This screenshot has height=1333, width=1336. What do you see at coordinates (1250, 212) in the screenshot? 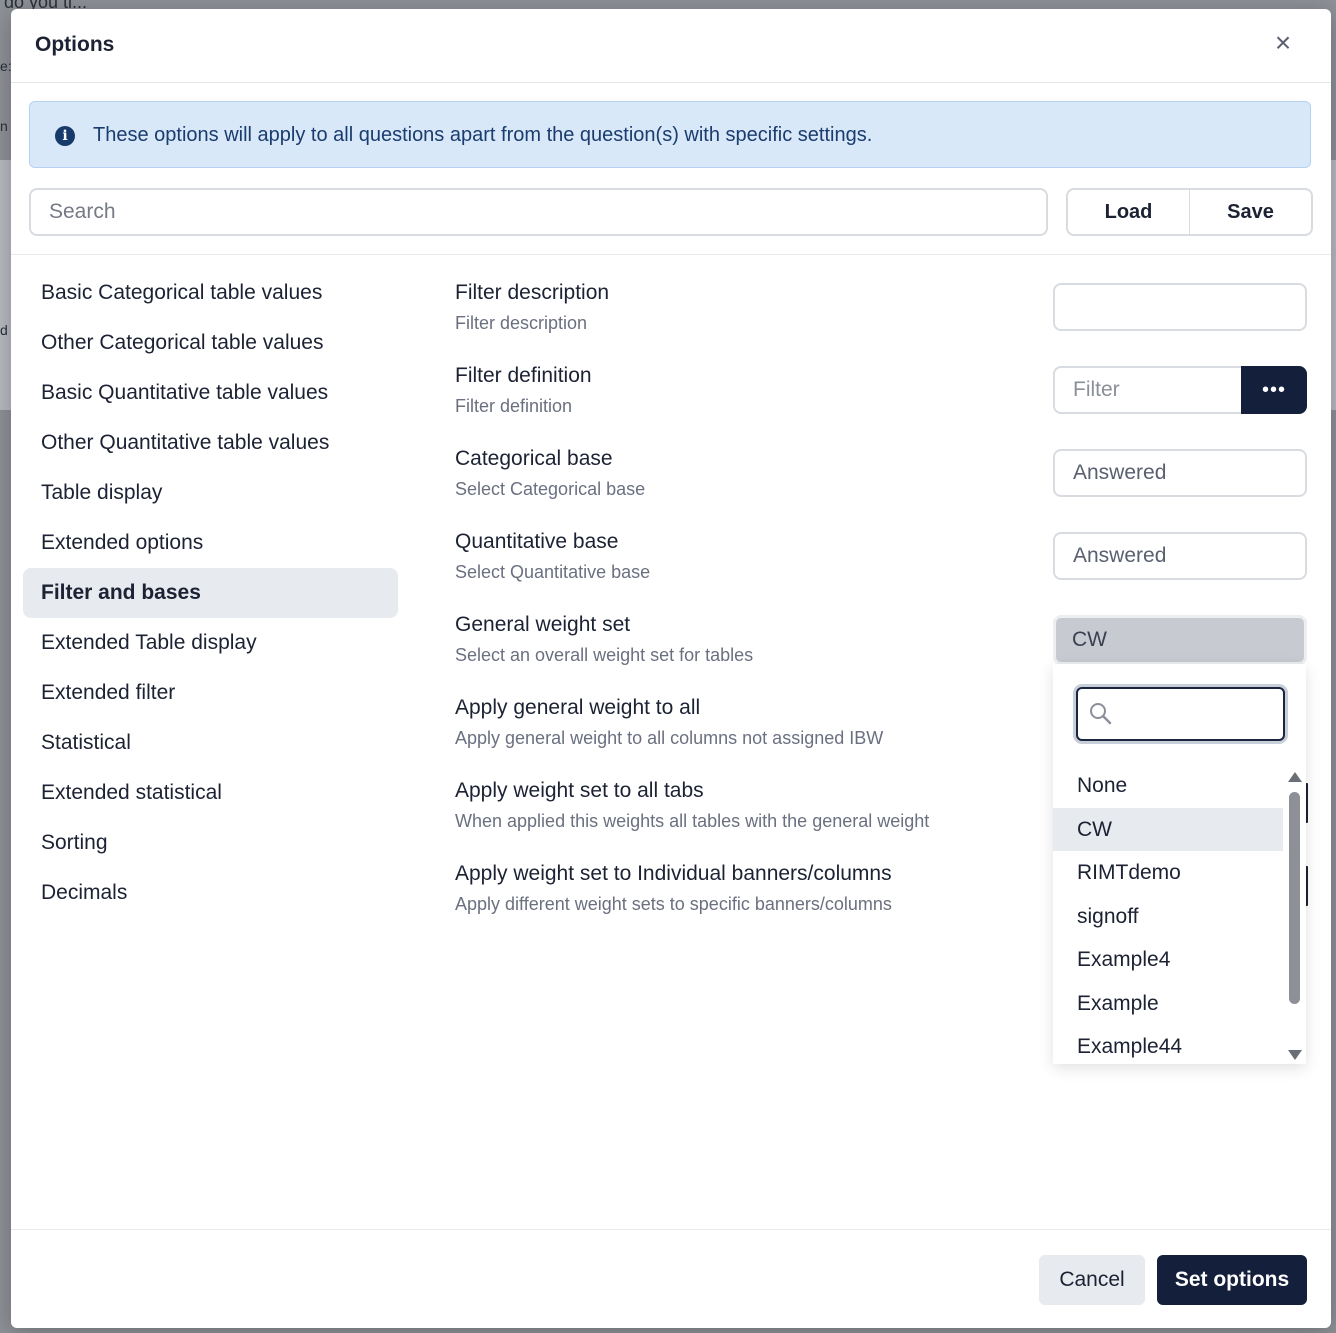
I see `save-button: Save` at bounding box center [1250, 212].